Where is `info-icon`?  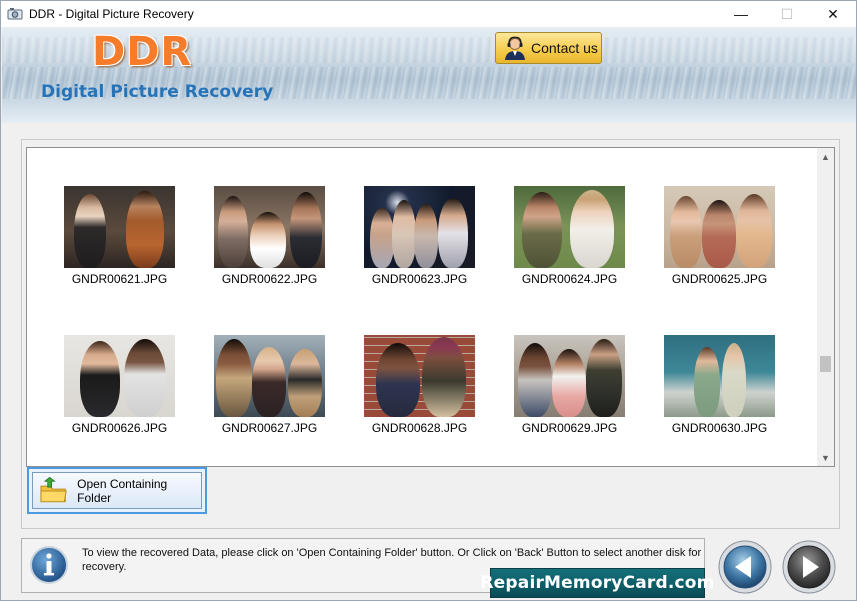
info-icon is located at coordinates (49, 565).